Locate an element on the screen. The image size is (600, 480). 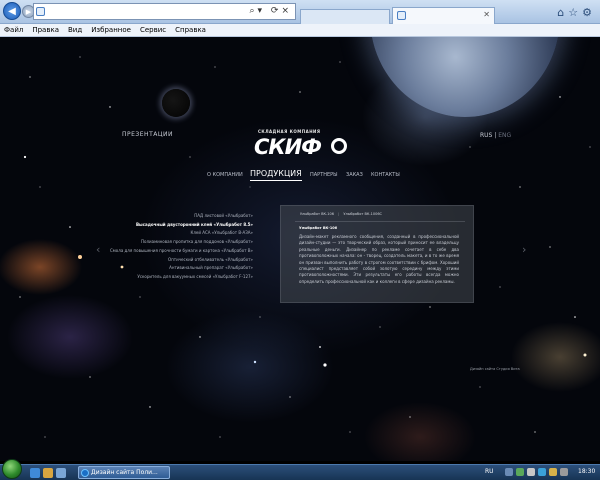
quicklaunch-ie-icon is located at coordinates (35, 473).